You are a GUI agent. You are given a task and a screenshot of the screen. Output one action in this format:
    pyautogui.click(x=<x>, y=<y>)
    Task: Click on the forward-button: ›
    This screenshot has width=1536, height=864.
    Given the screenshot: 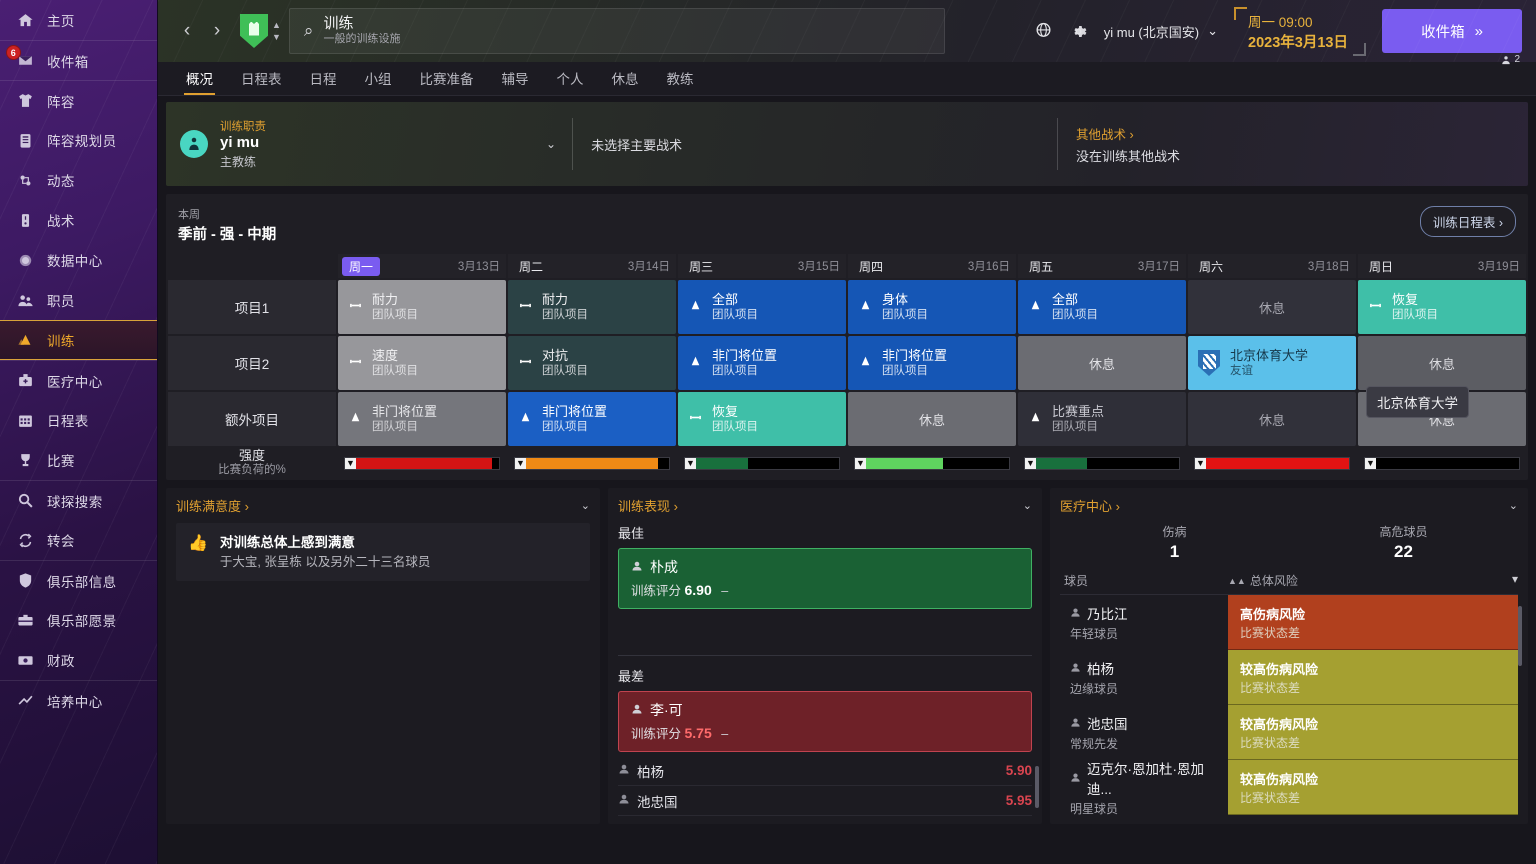 What is the action you would take?
    pyautogui.click(x=217, y=31)
    